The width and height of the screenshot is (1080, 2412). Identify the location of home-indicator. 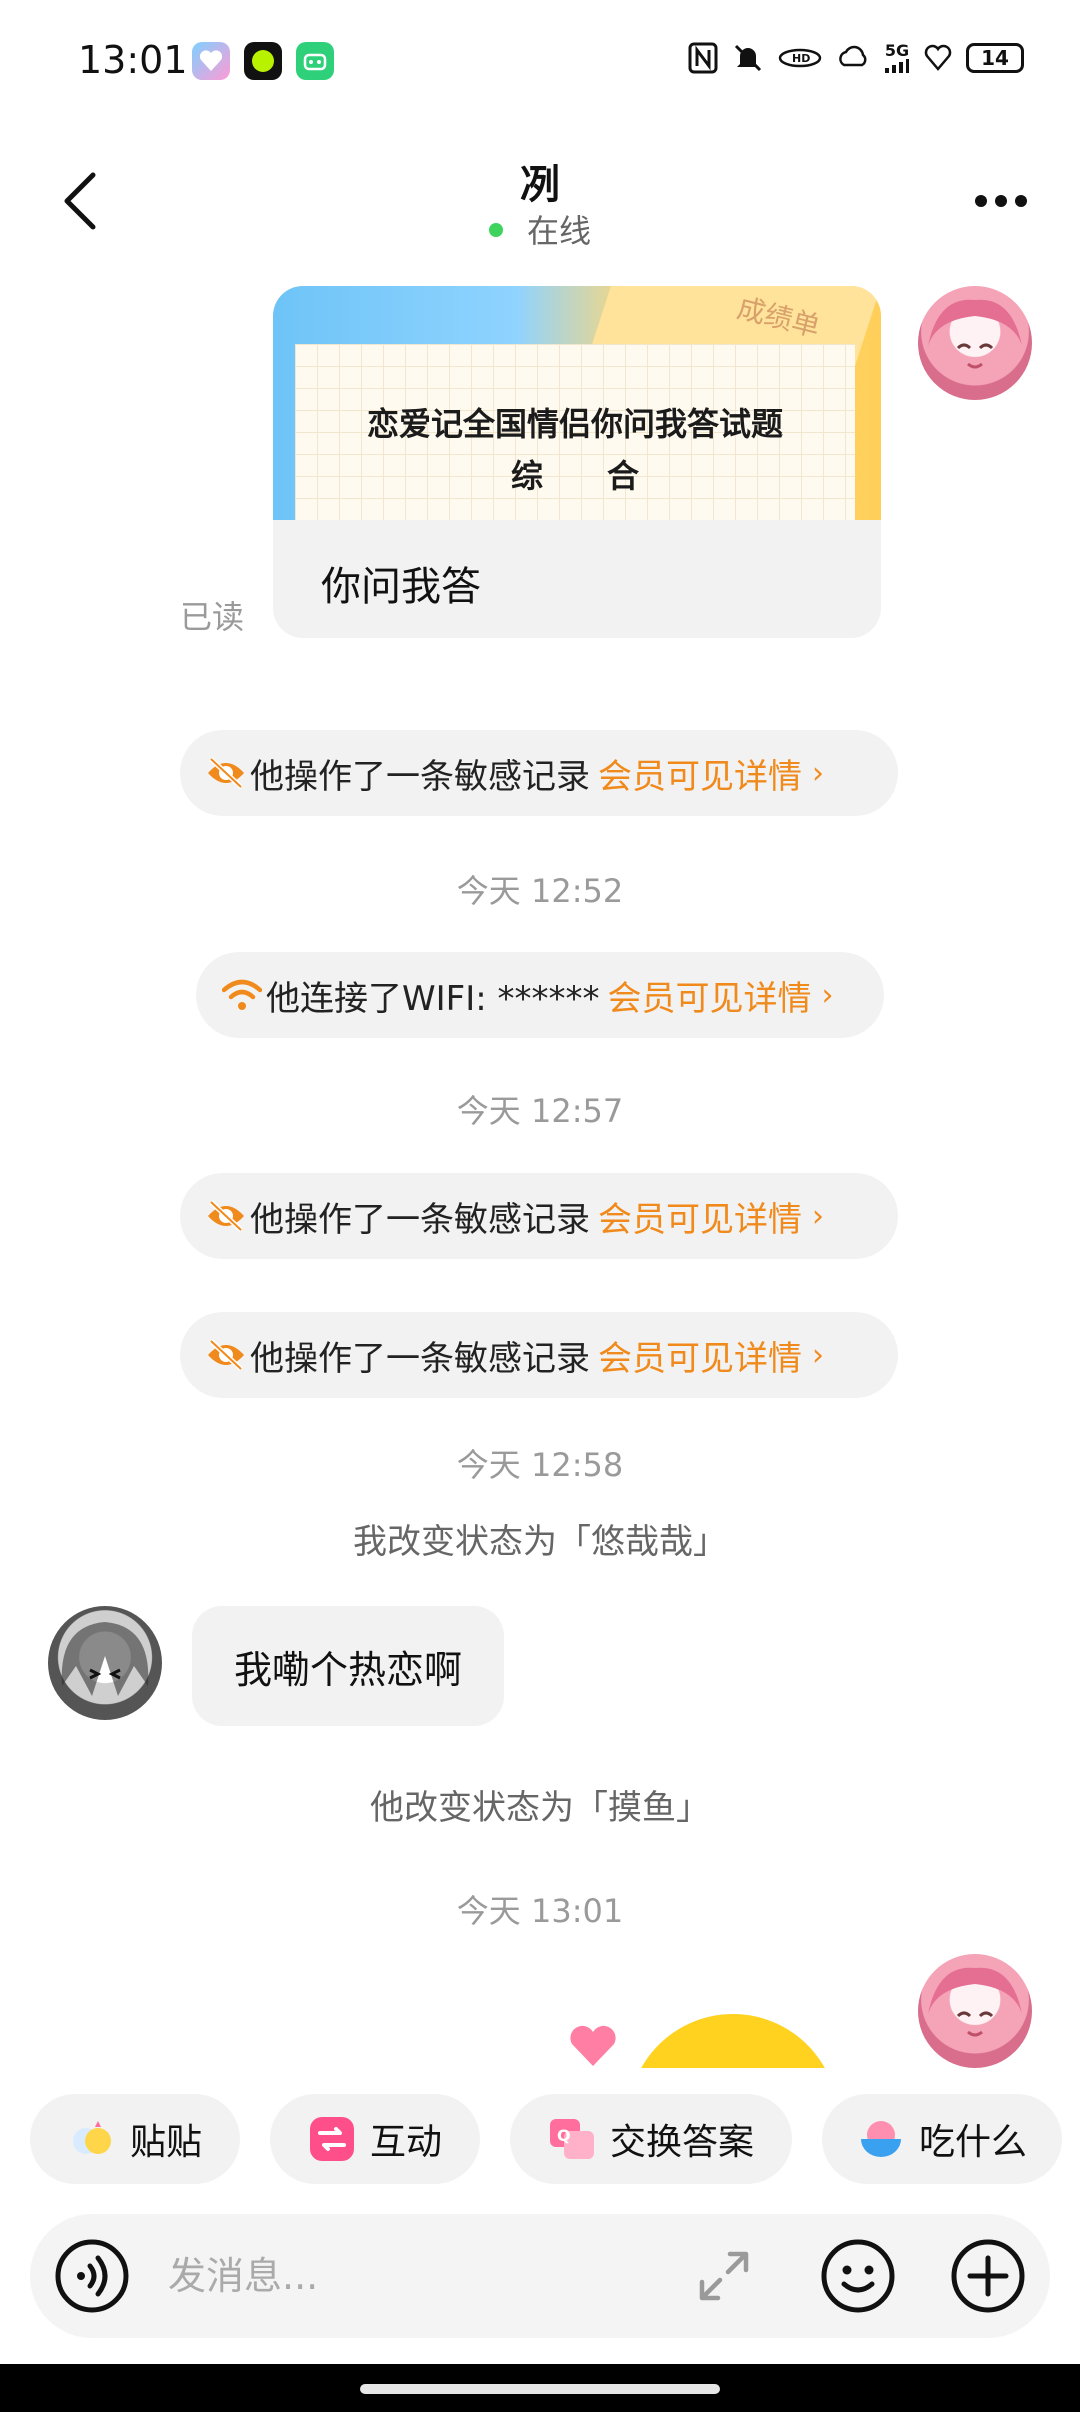
(540, 2389).